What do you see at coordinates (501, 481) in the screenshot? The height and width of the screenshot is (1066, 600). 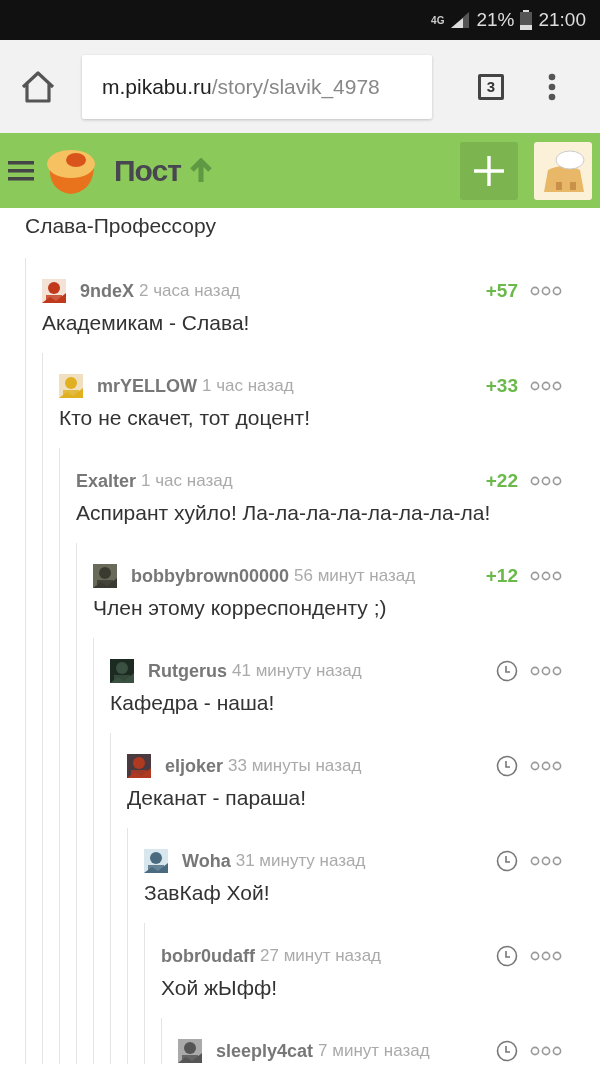 I see `rating-score: +22` at bounding box center [501, 481].